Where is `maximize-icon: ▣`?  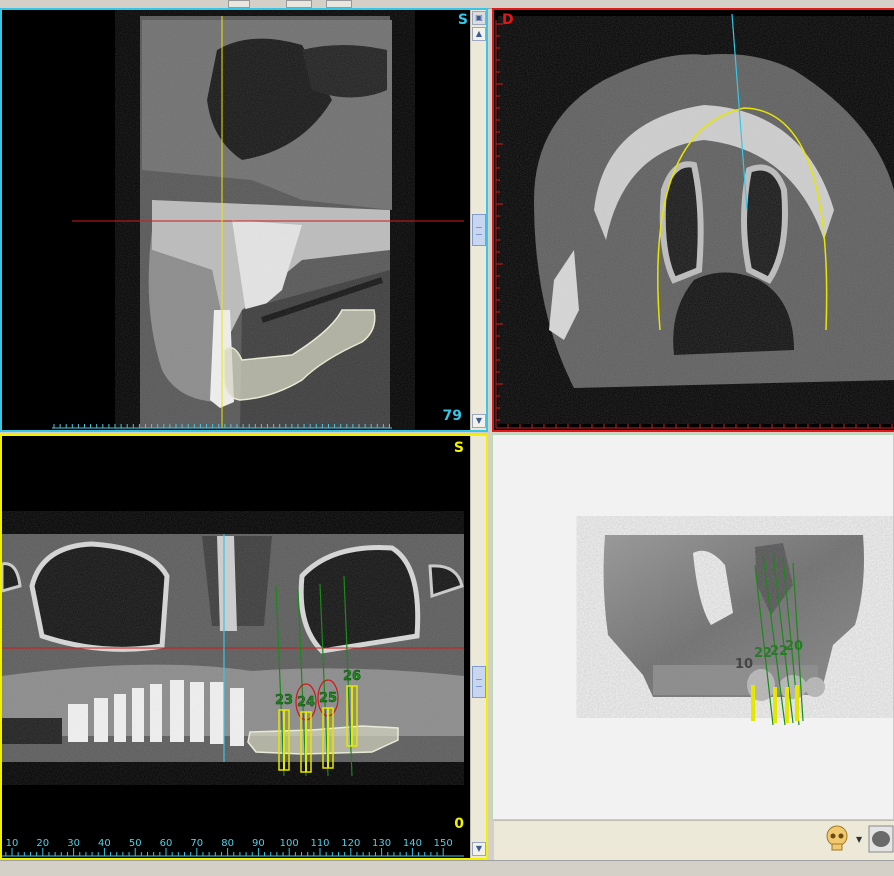 maximize-icon: ▣ is located at coordinates (479, 18).